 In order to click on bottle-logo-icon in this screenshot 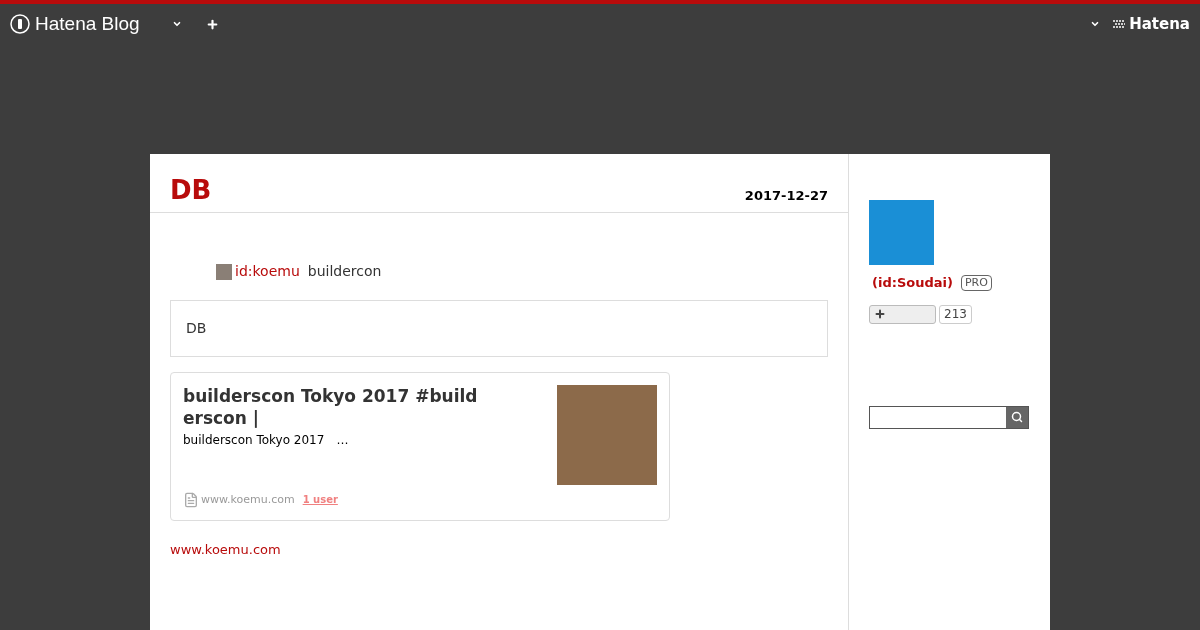, I will do `click(20, 24)`.